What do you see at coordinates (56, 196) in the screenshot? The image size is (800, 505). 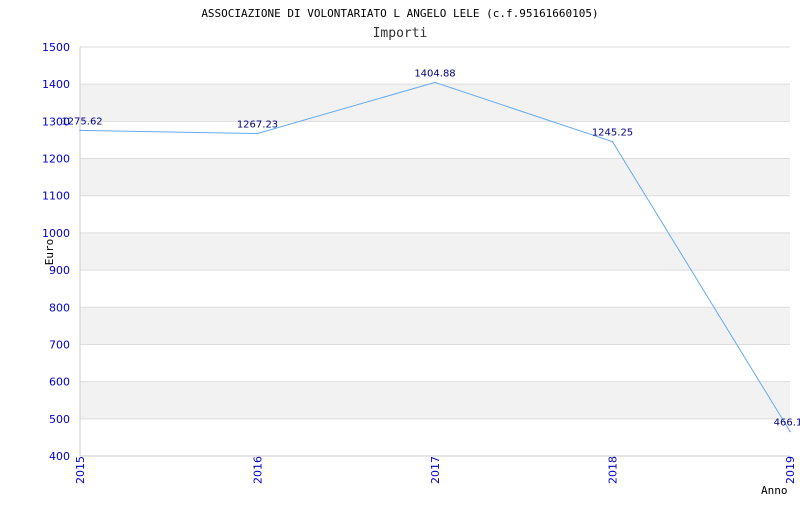 I see `y-tick-label: 1100` at bounding box center [56, 196].